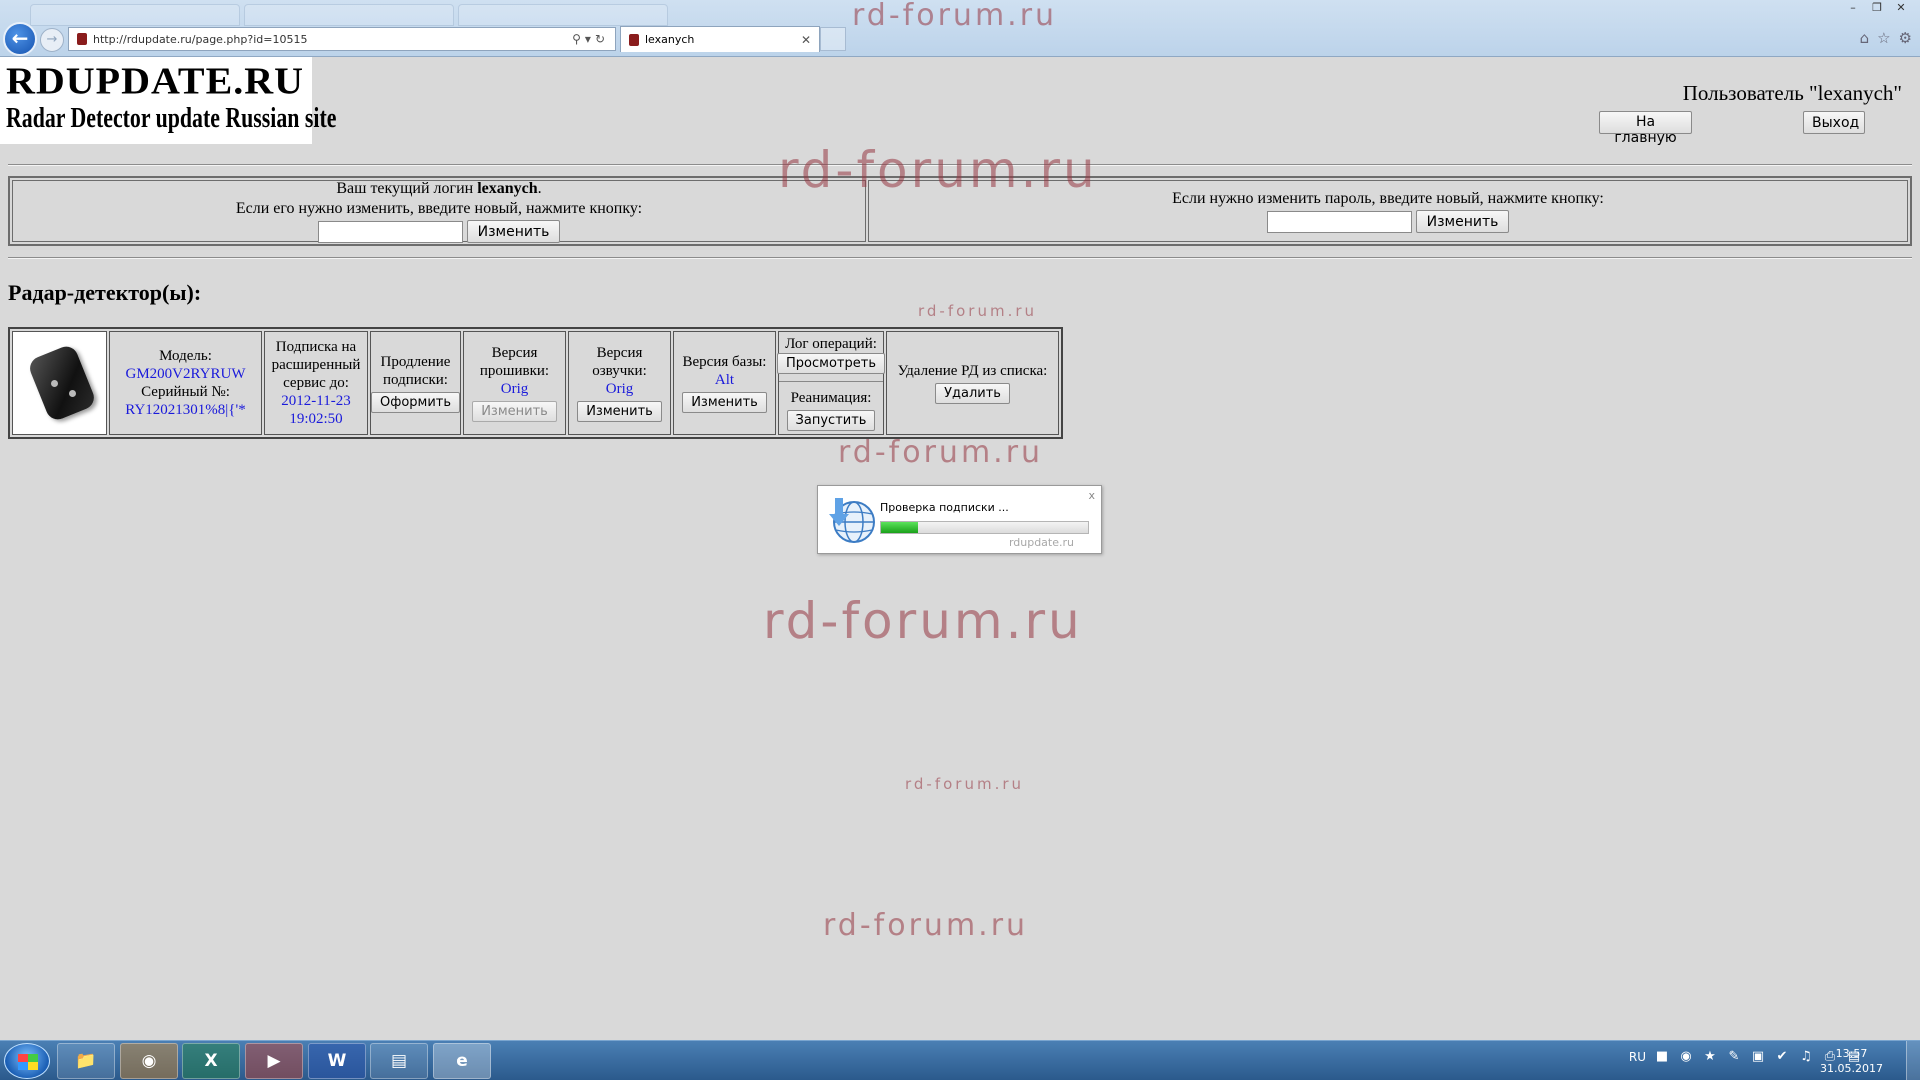  What do you see at coordinates (1091, 495) in the screenshot?
I see `popup-close-icon: x` at bounding box center [1091, 495].